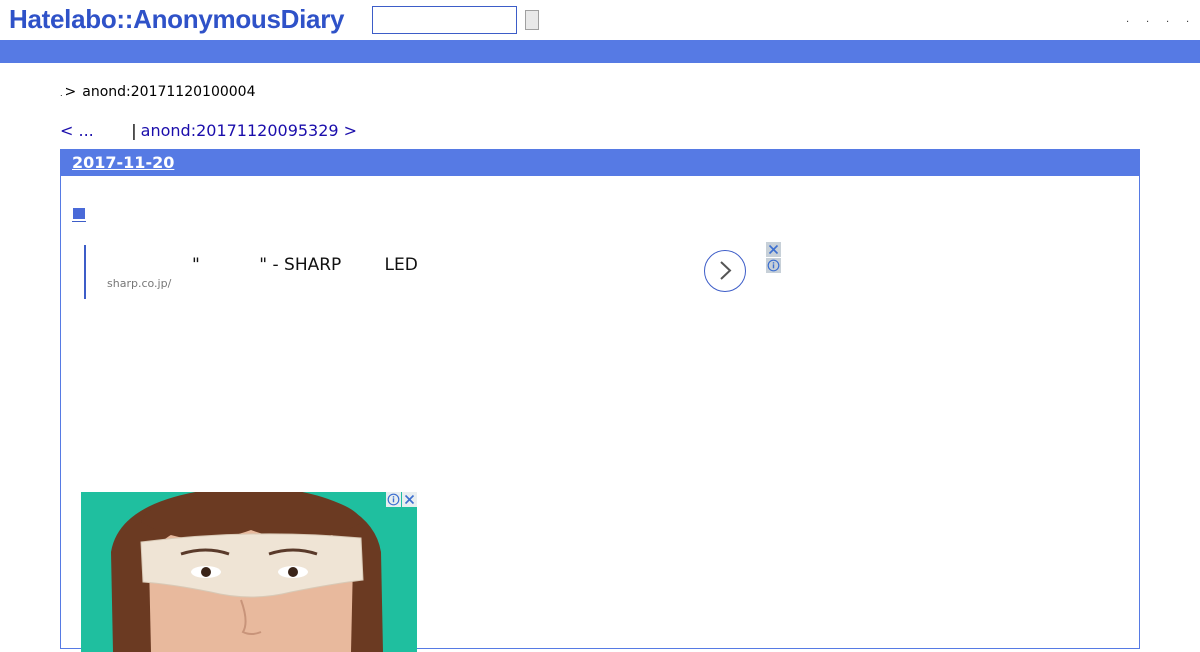 The image size is (1200, 652). I want to click on site-header: Hatelabo::AnonymousDiary . . . ., so click(600, 20).